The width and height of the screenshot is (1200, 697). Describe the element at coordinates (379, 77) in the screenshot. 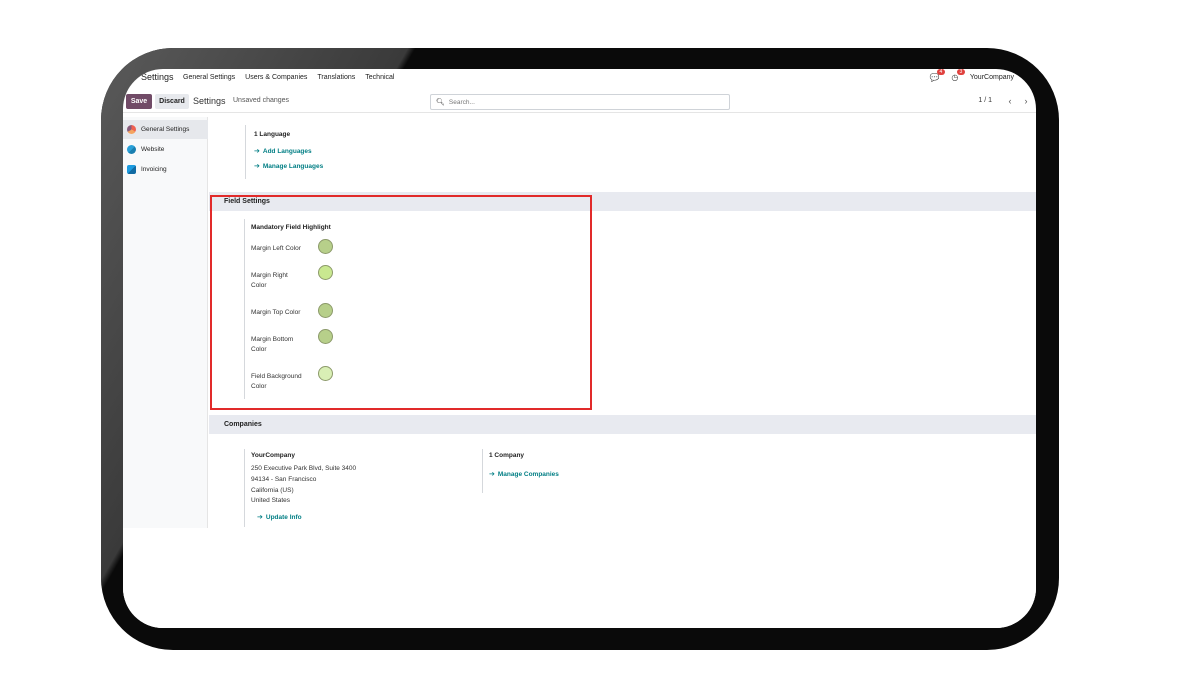

I see `nav-technical: Technical` at that location.